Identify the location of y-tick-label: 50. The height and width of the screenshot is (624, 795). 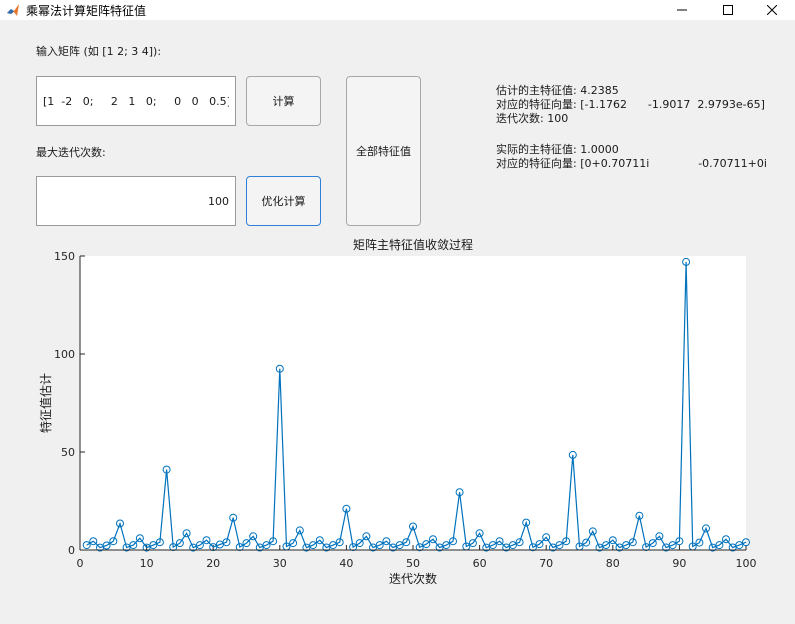
(68, 452).